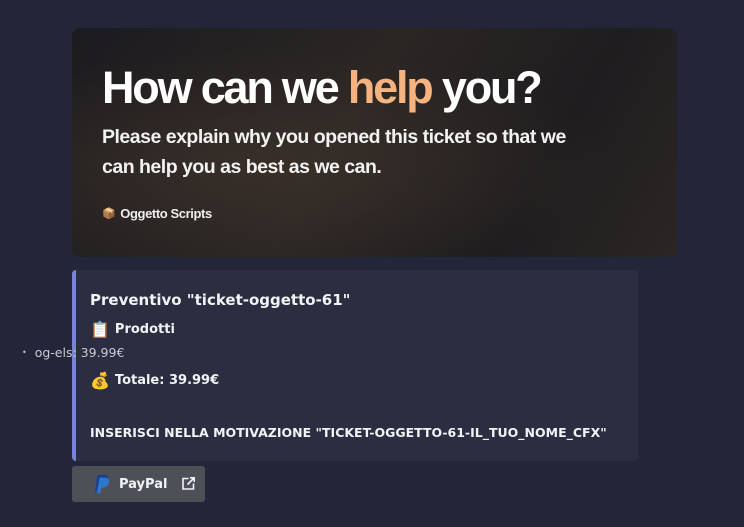 This screenshot has height=527, width=744. I want to click on paypal-icon, so click(102, 484).